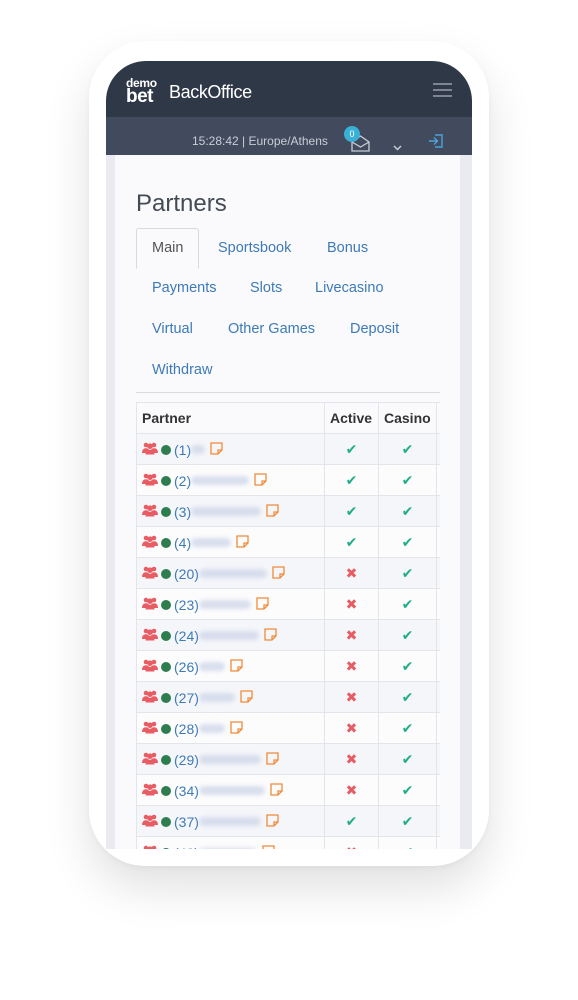  I want to click on partner-id-link: (28), so click(186, 729).